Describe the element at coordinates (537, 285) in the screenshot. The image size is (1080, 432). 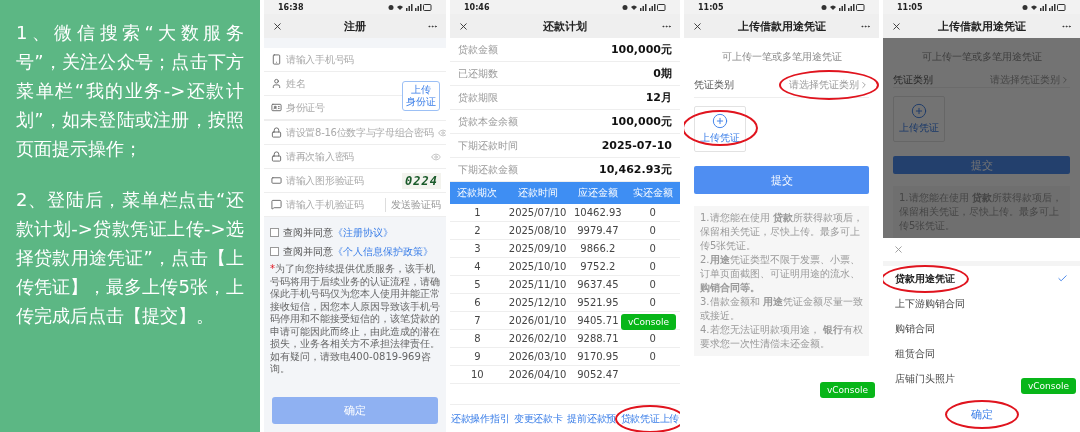
I see `table-cell: 2025/11/10` at that location.